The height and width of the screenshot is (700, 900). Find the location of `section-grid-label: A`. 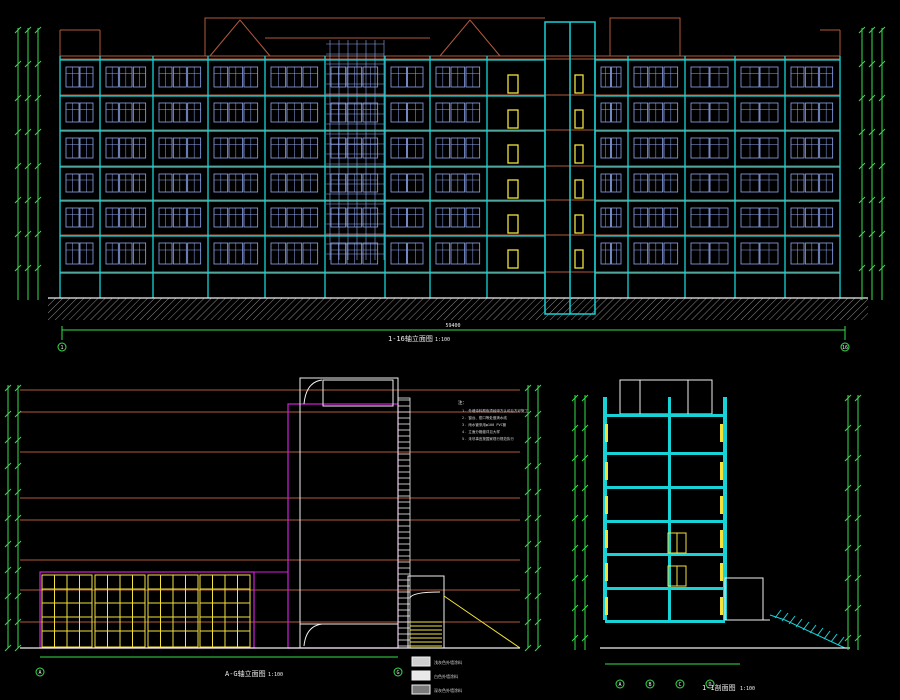

section-grid-label: A is located at coordinates (619, 685).